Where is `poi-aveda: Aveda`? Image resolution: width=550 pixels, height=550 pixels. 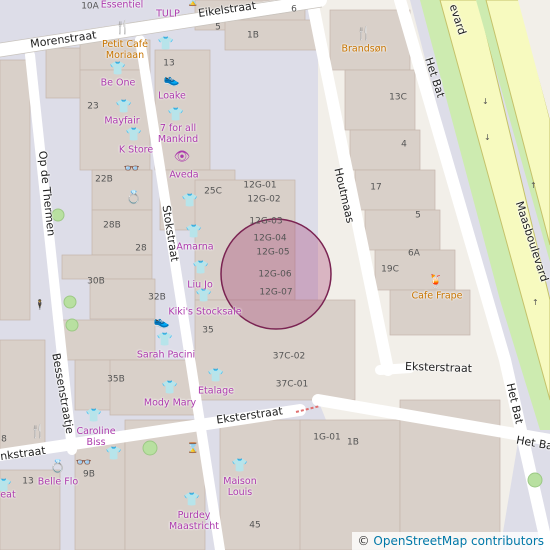
poi-aveda: Aveda is located at coordinates (183, 176).